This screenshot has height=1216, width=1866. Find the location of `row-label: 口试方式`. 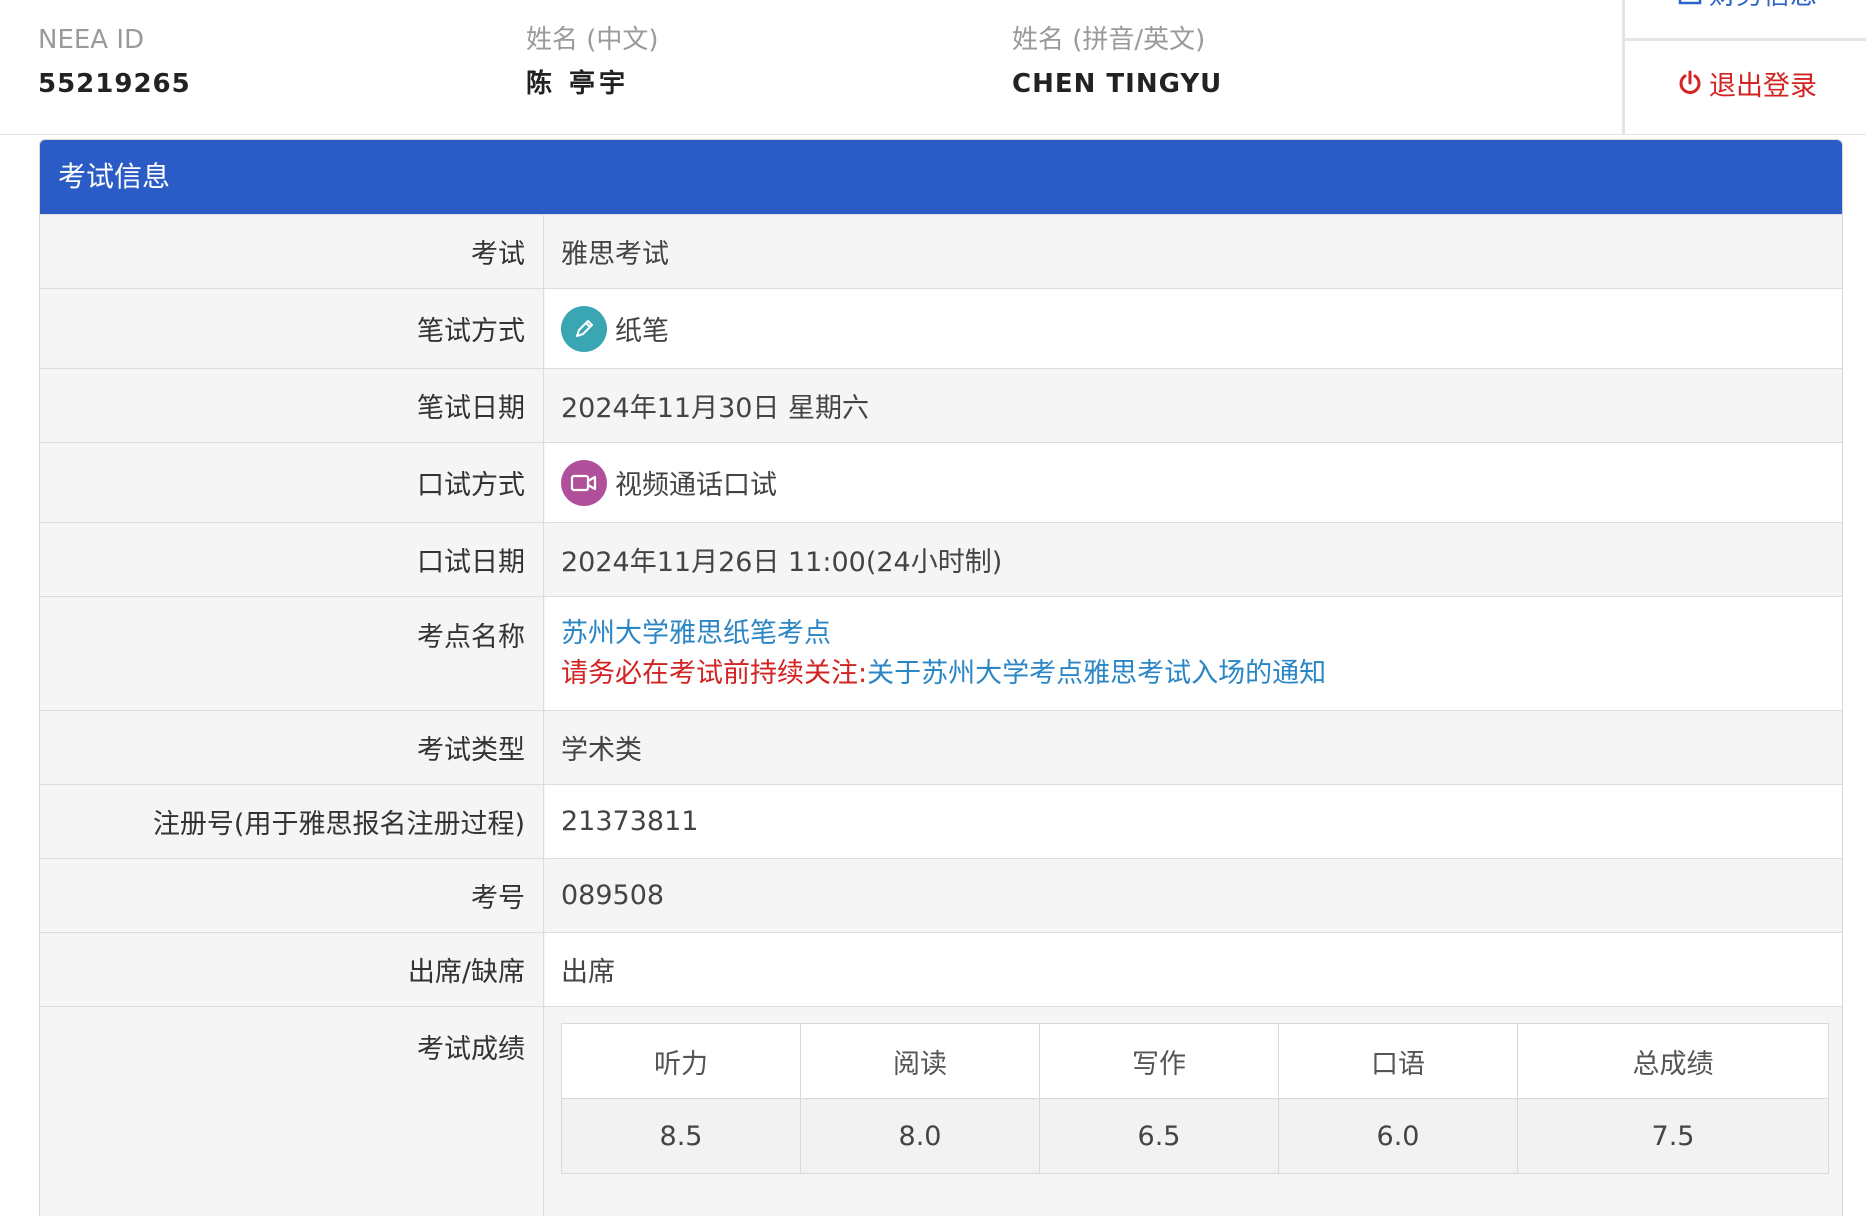

row-label: 口试方式 is located at coordinates (292, 482).